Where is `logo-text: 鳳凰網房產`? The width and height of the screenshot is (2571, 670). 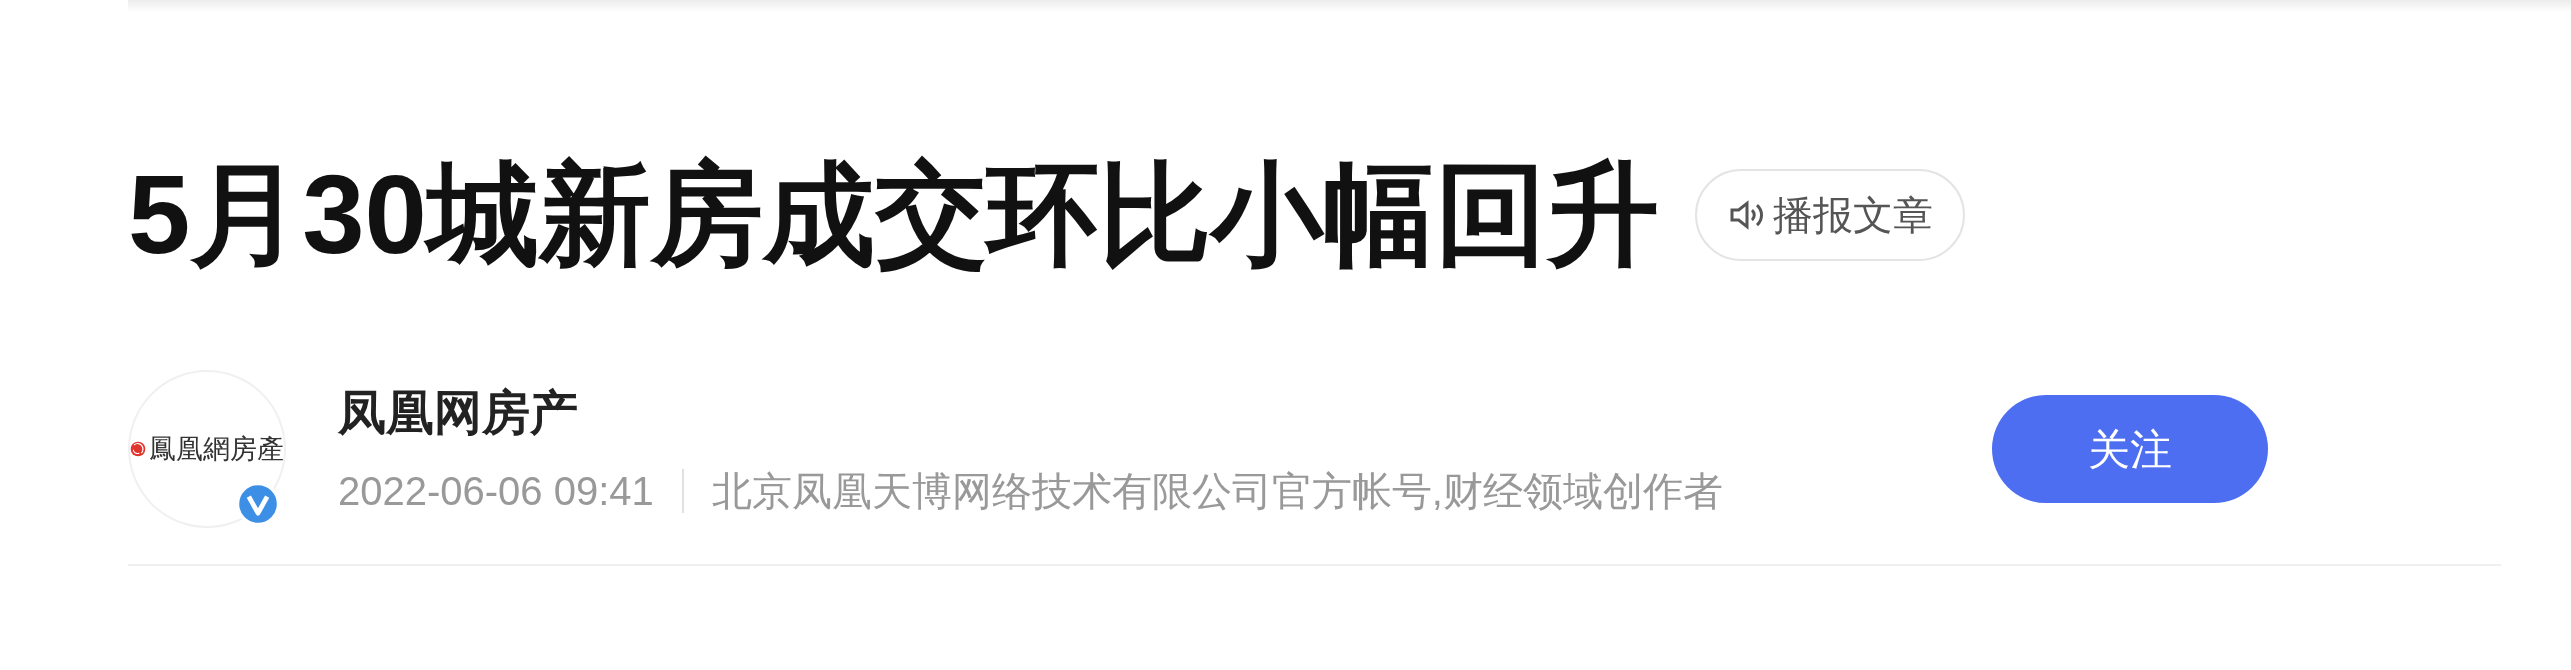 logo-text: 鳳凰網房產 is located at coordinates (216, 449).